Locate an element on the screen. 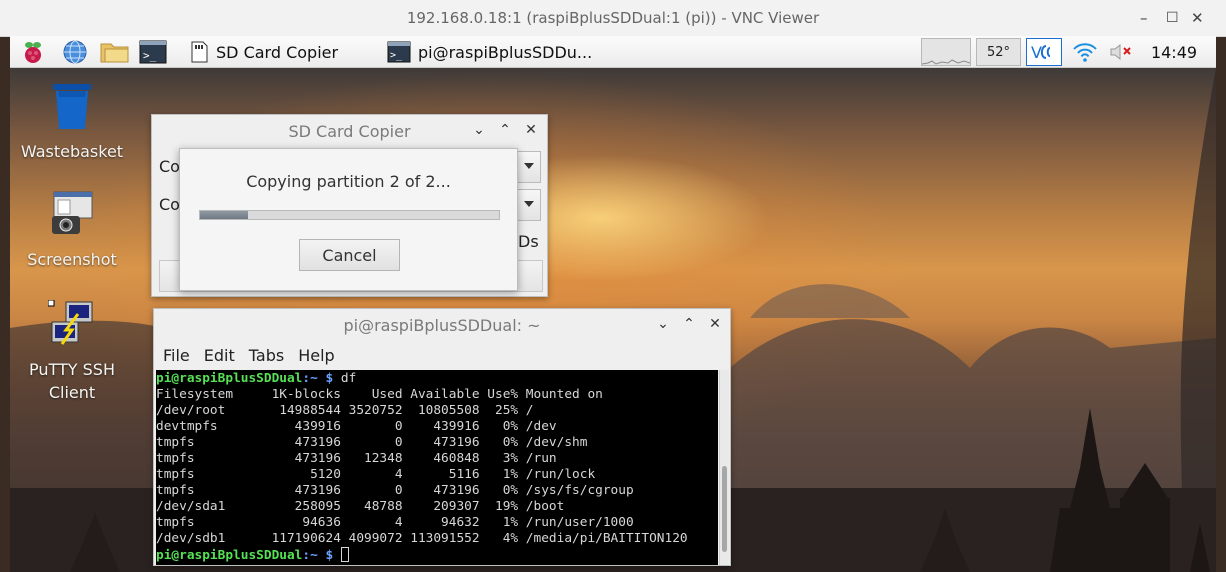 The image size is (1226, 572). wastebasket-icon is located at coordinates (72, 106).